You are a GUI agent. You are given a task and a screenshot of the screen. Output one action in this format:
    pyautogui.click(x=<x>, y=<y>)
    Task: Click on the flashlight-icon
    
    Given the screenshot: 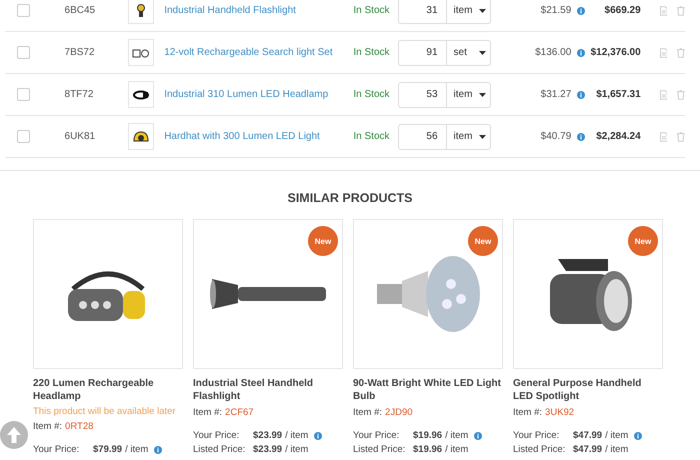 What is the action you would take?
    pyautogui.click(x=141, y=11)
    